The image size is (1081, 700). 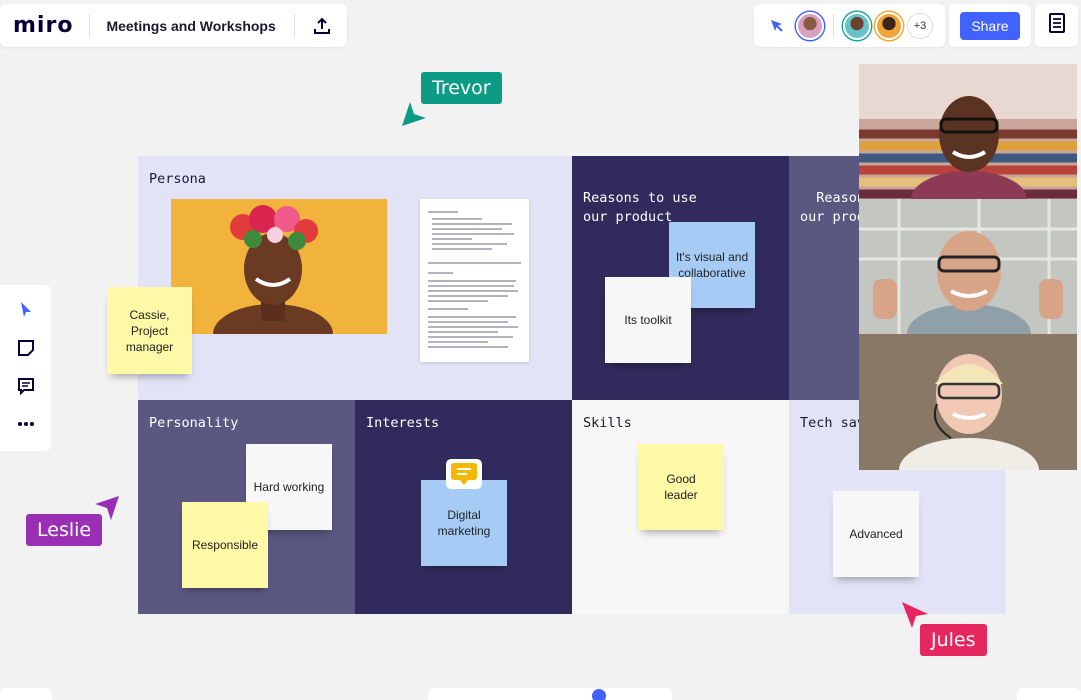 I want to click on notes-panel, so click(x=1056, y=25).